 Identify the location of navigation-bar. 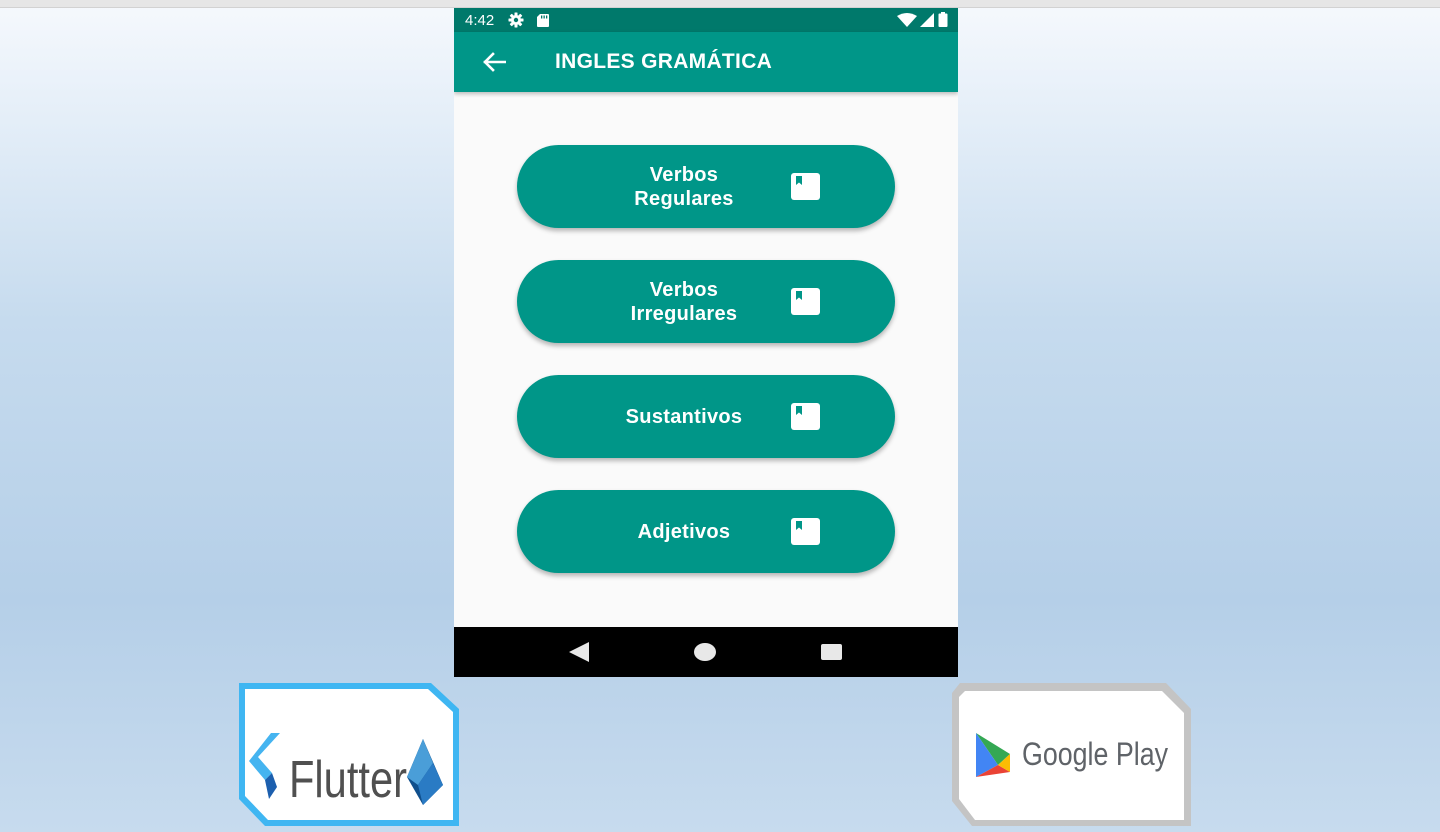
(706, 652).